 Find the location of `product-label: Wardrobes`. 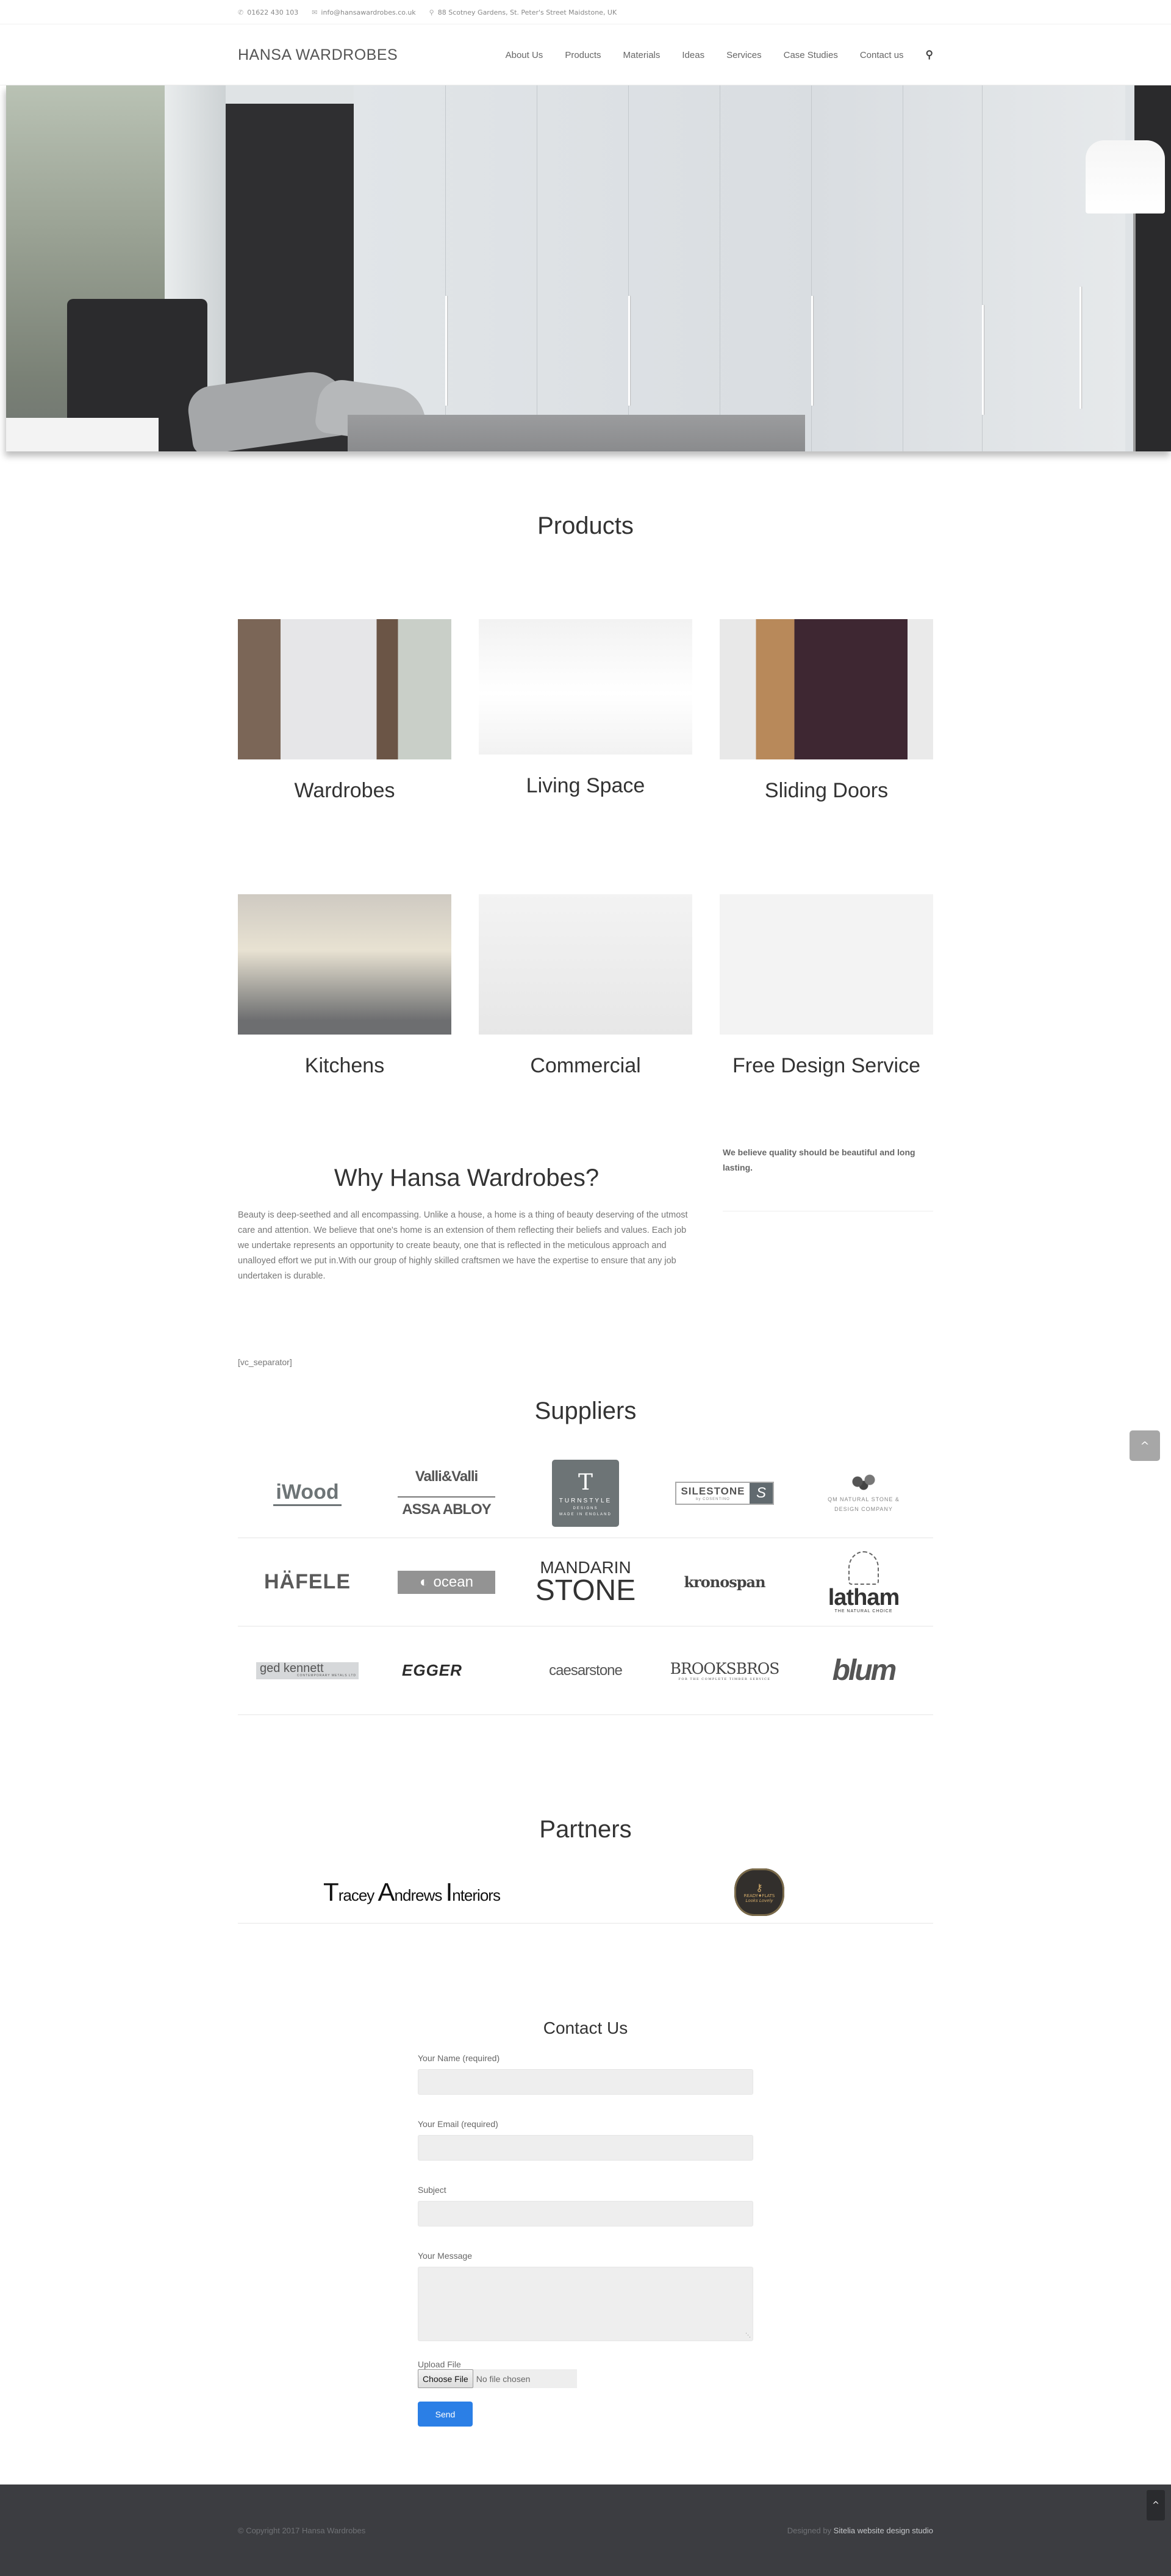

product-label: Wardrobes is located at coordinates (344, 791).